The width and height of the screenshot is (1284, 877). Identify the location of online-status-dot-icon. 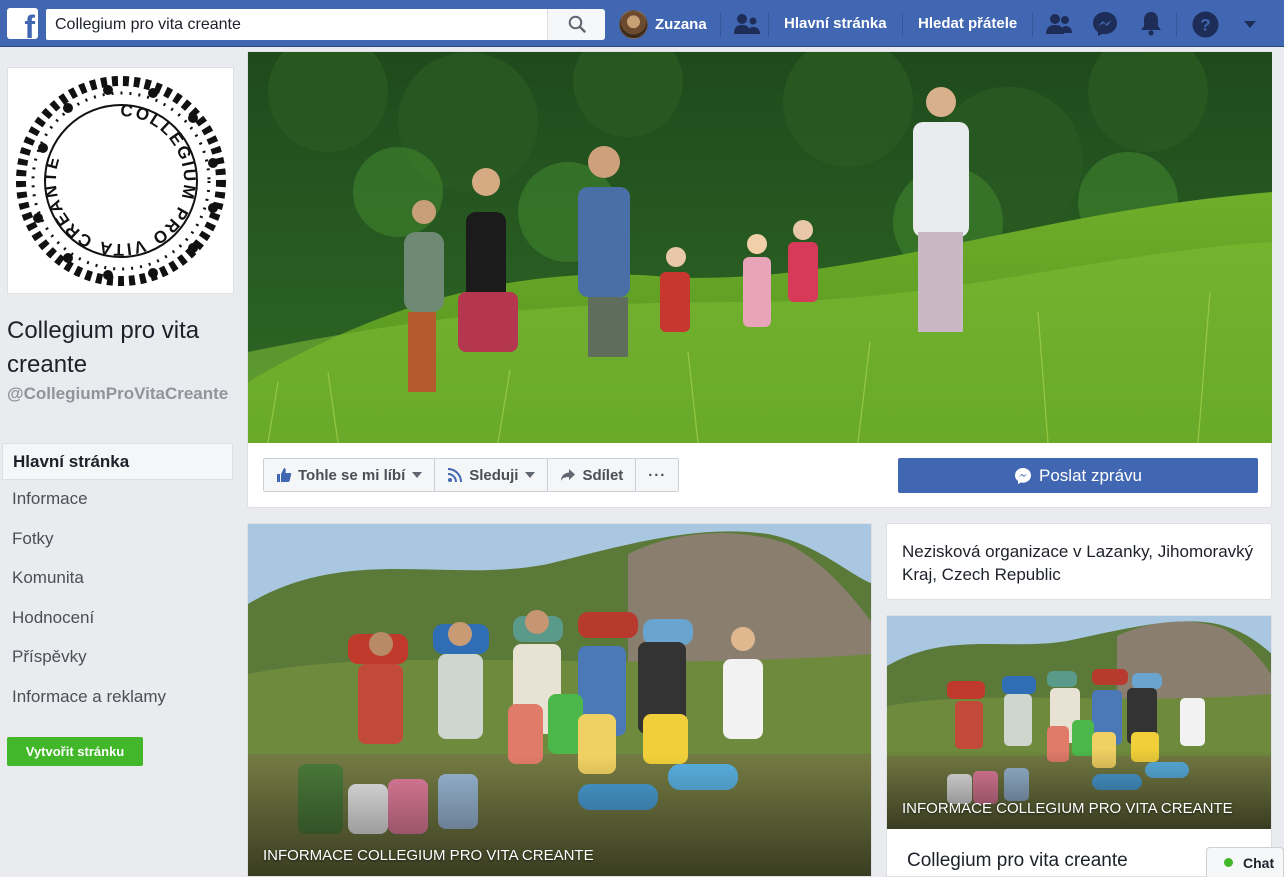
(1228, 862).